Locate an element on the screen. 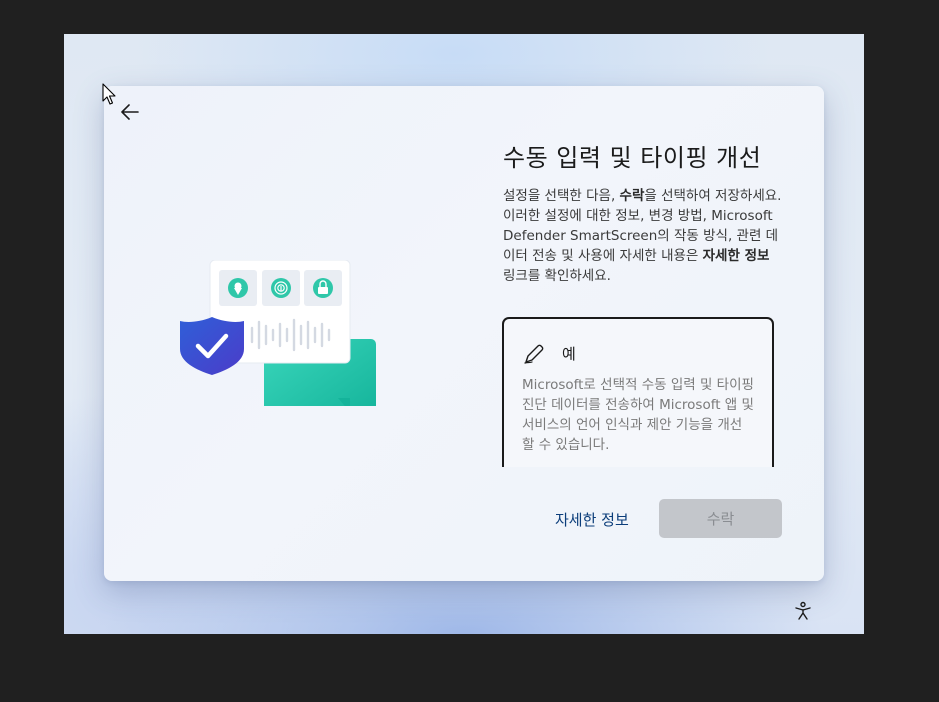 The width and height of the screenshot is (939, 702). description-accept-word: 수락 is located at coordinates (632, 196).